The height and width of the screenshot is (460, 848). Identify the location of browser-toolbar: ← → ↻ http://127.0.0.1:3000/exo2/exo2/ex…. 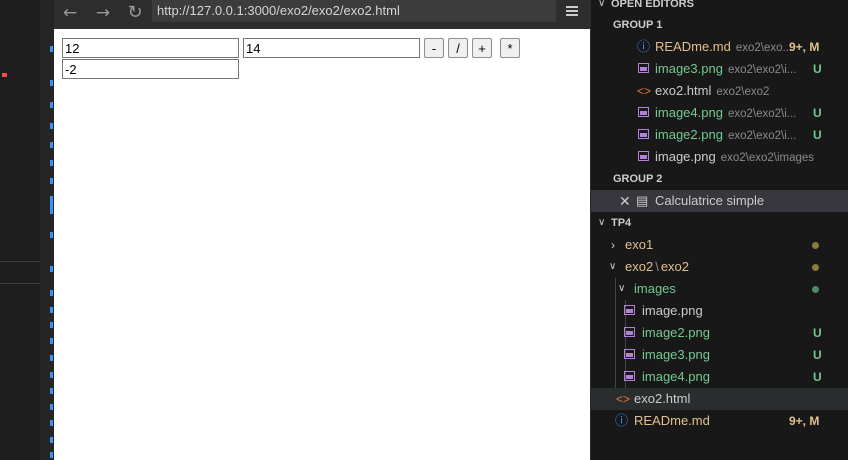
(322, 14).